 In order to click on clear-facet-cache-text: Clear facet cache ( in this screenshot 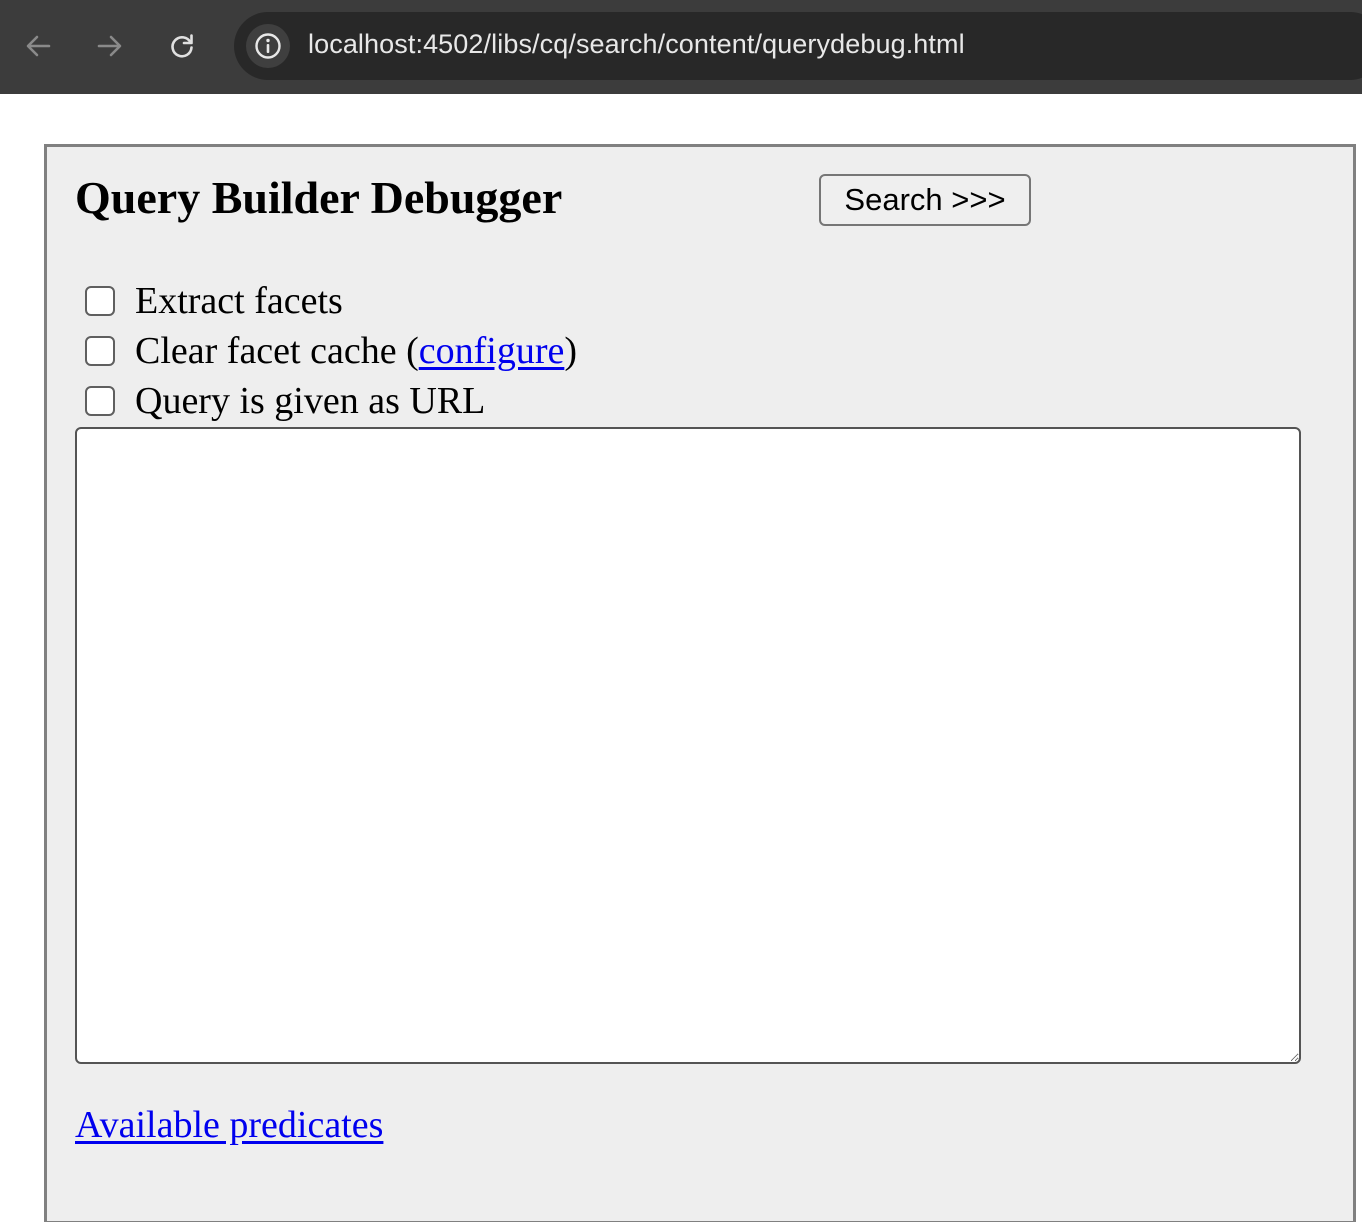, I will do `click(277, 351)`.